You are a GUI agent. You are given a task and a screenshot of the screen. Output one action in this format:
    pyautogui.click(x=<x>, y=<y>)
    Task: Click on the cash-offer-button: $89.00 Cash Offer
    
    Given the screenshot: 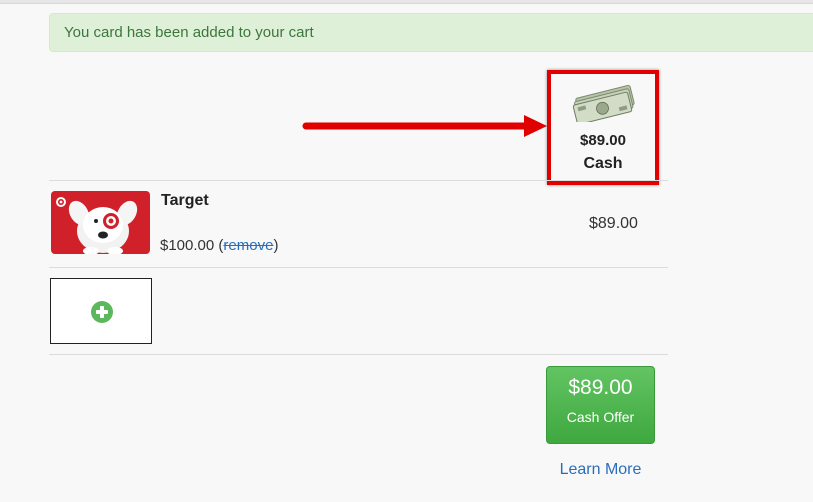 What is the action you would take?
    pyautogui.click(x=600, y=405)
    